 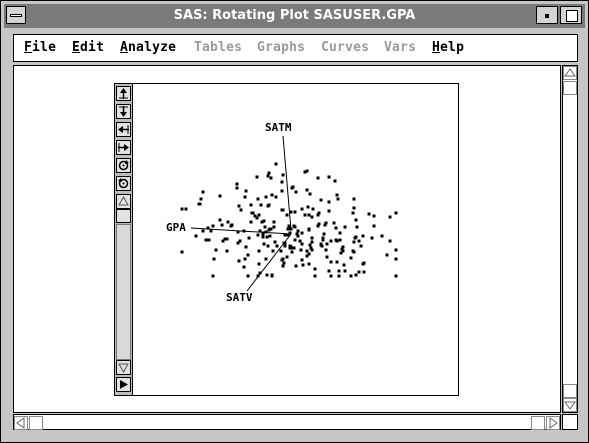 I want to click on menu-analyze: Analyze, so click(x=148, y=47).